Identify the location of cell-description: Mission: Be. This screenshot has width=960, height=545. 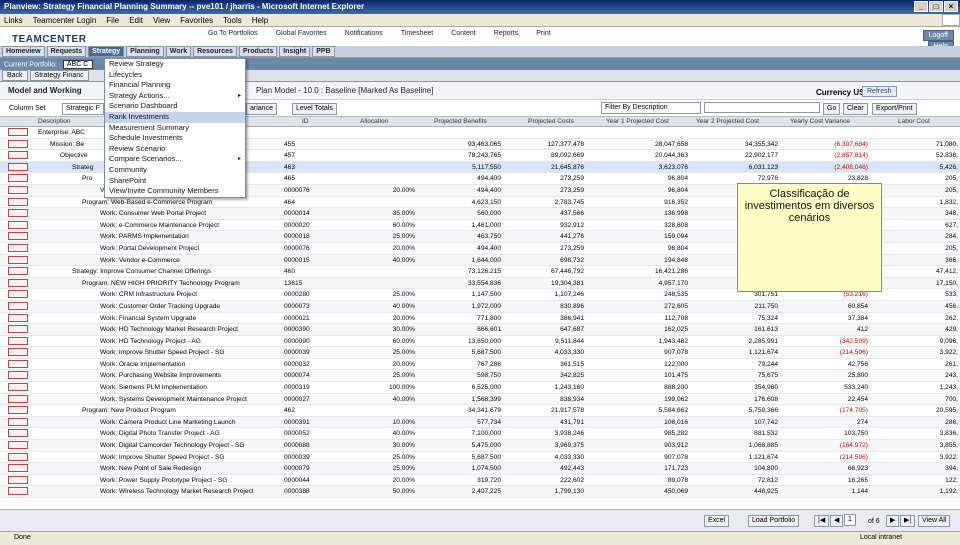
(67, 144).